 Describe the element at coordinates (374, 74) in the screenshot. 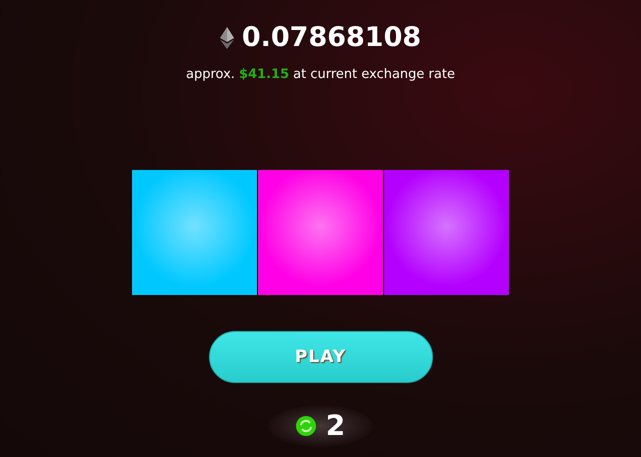

I see `exchange-rate-label: at current exchange rate` at that location.